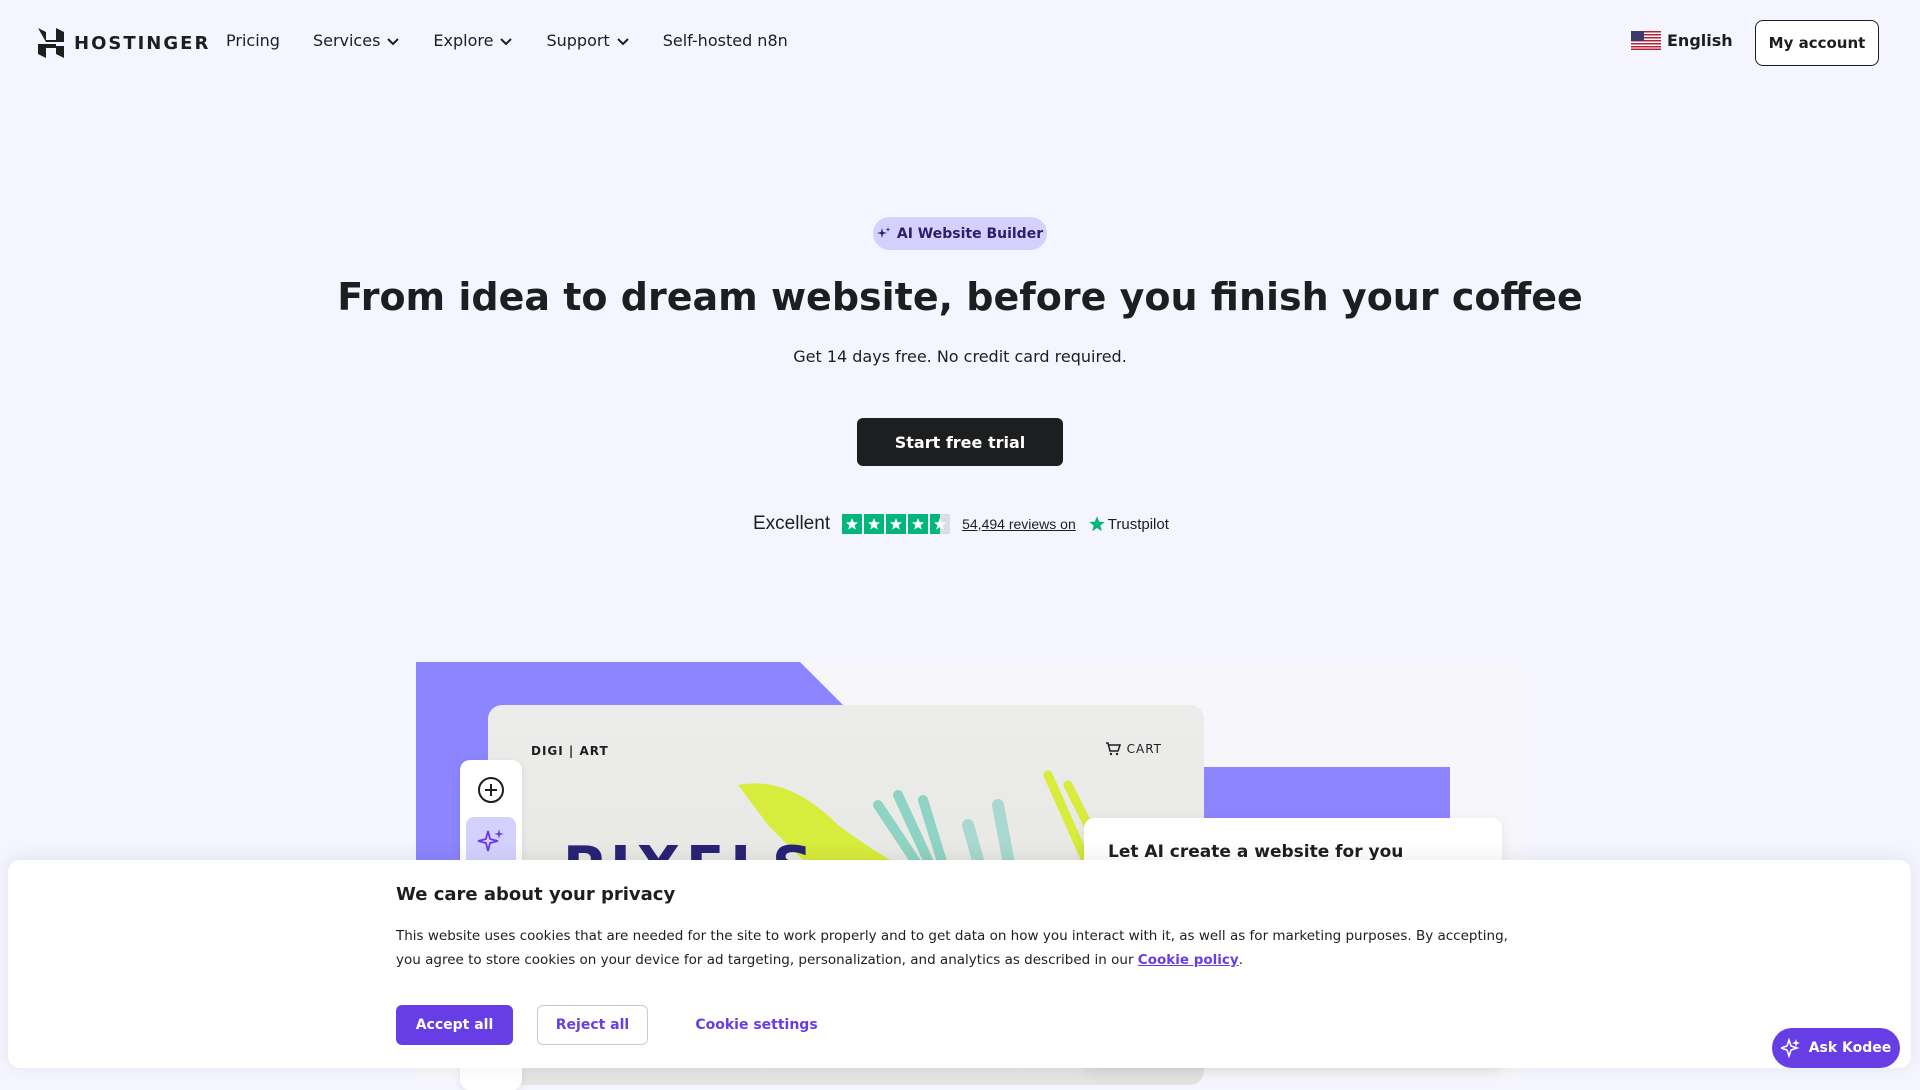 The height and width of the screenshot is (1090, 1920). Describe the element at coordinates (51, 43) in the screenshot. I see `hostinger-logo-icon` at that location.